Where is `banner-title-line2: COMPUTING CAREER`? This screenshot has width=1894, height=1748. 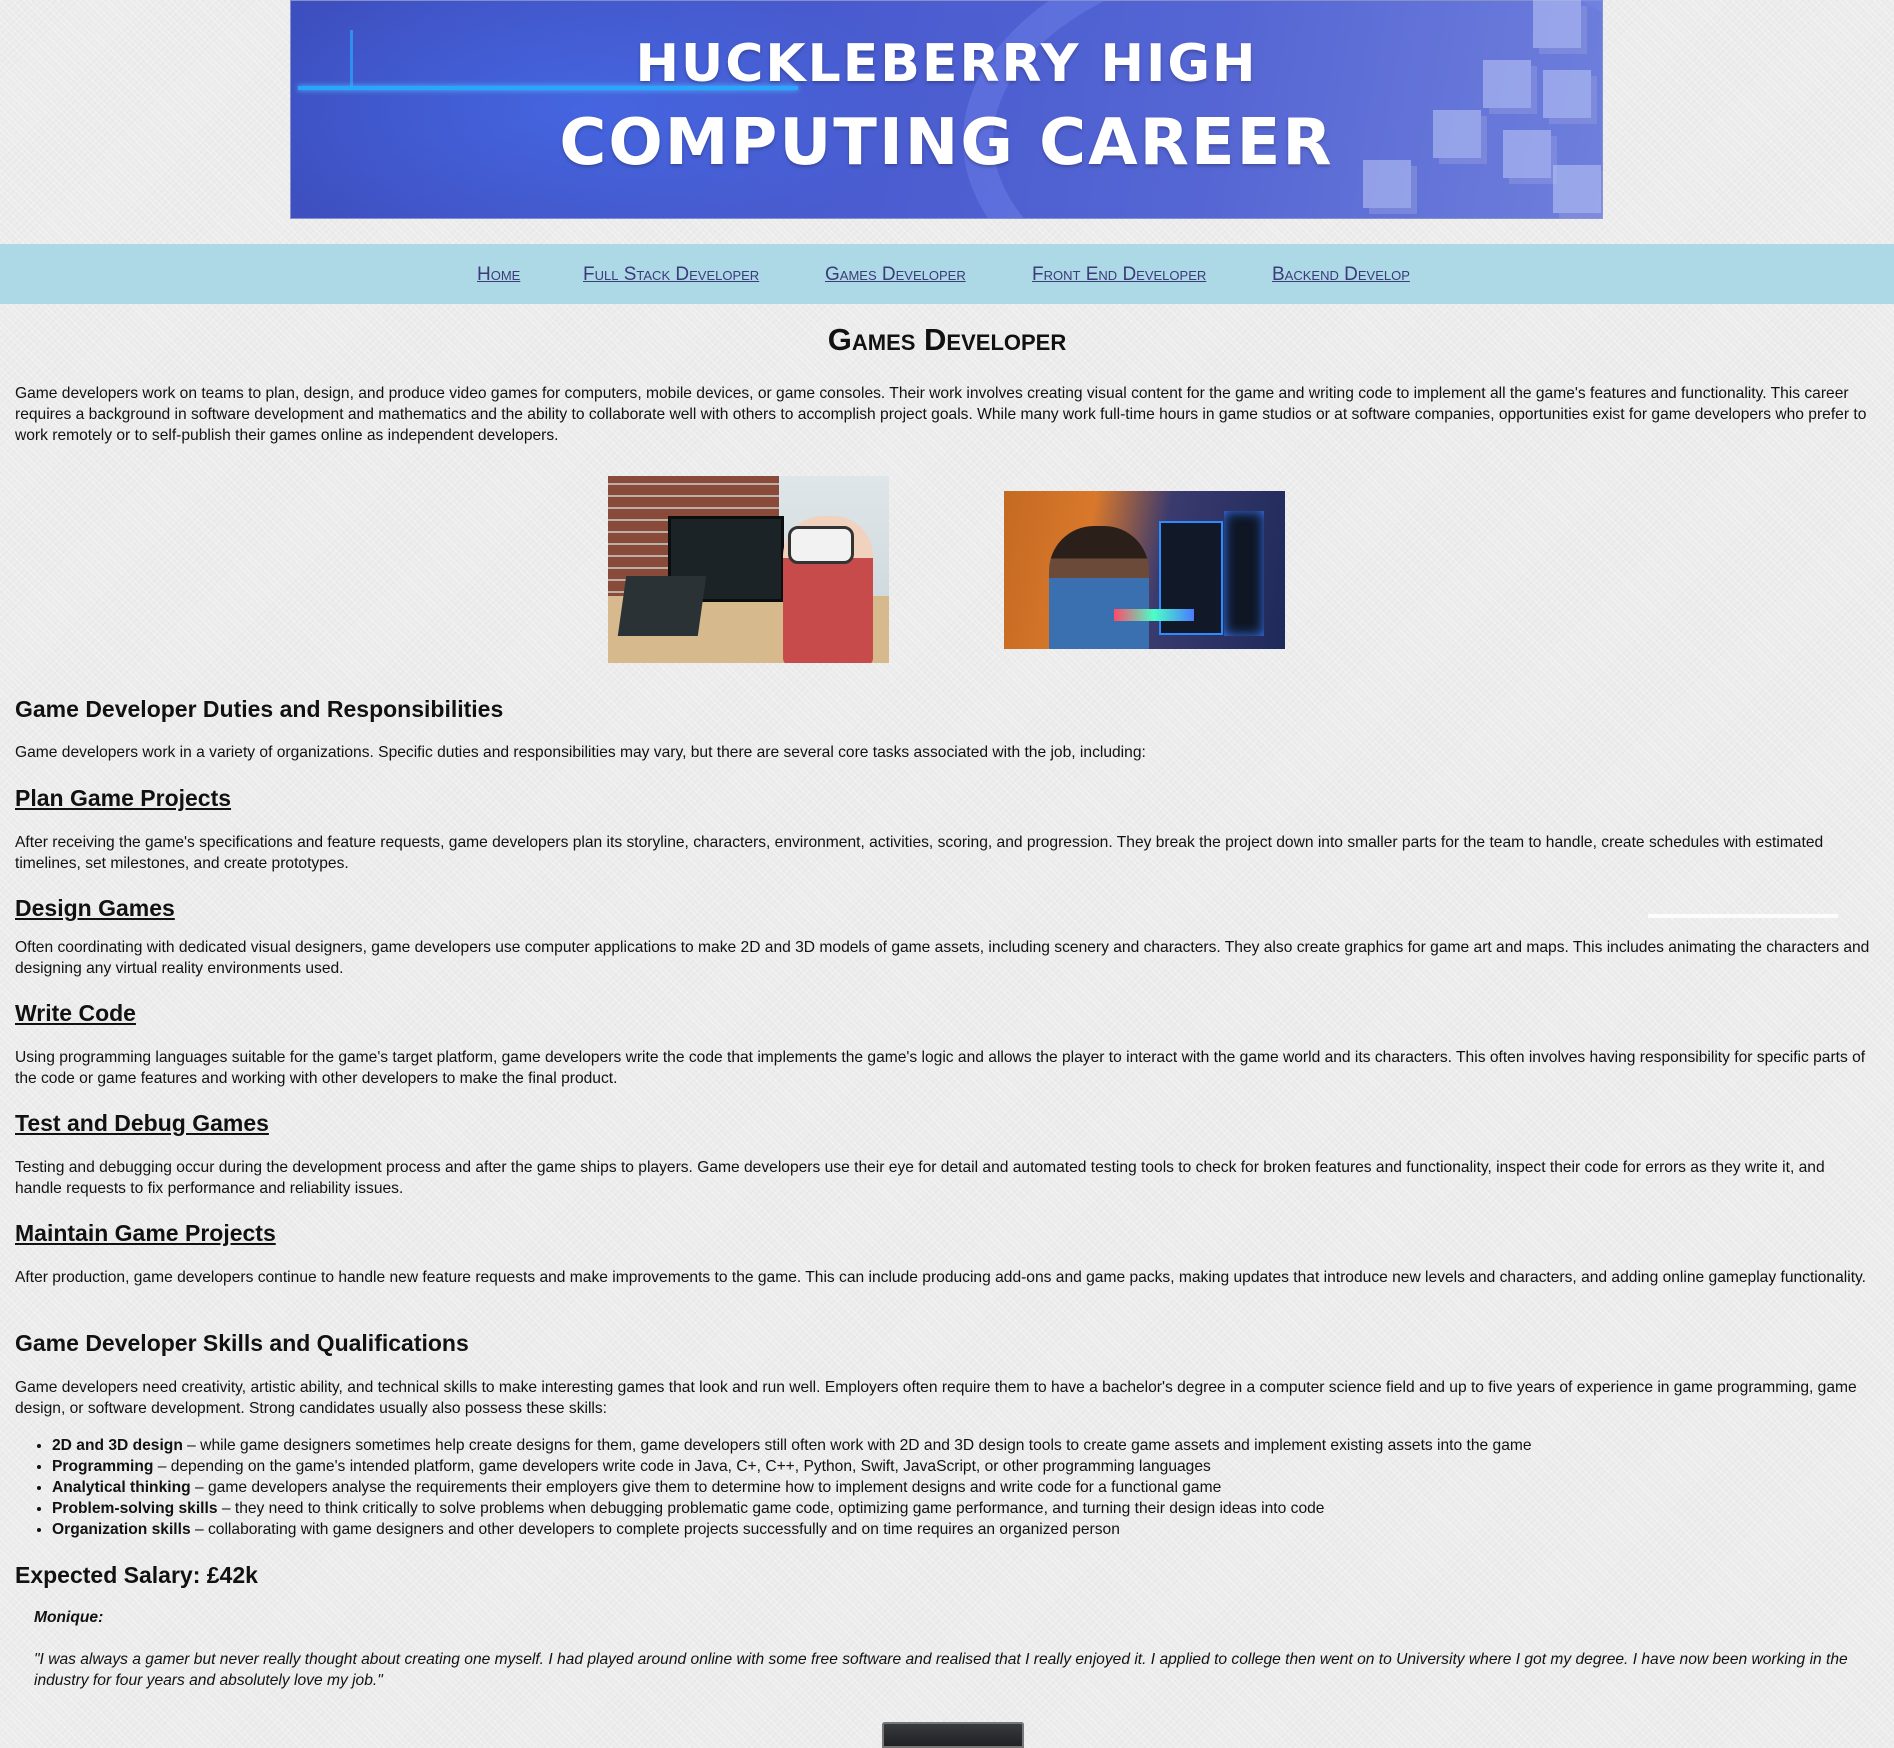 banner-title-line2: COMPUTING CAREER is located at coordinates (946, 143).